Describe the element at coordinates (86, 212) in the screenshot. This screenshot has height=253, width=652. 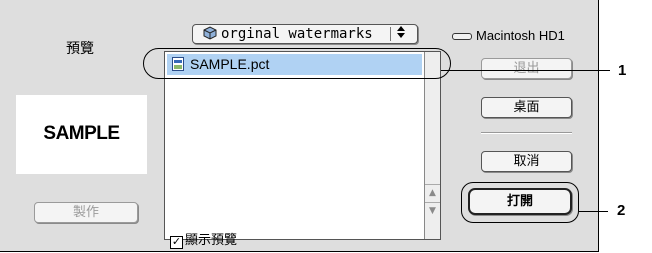
I see `make-preview-button: 製作` at that location.